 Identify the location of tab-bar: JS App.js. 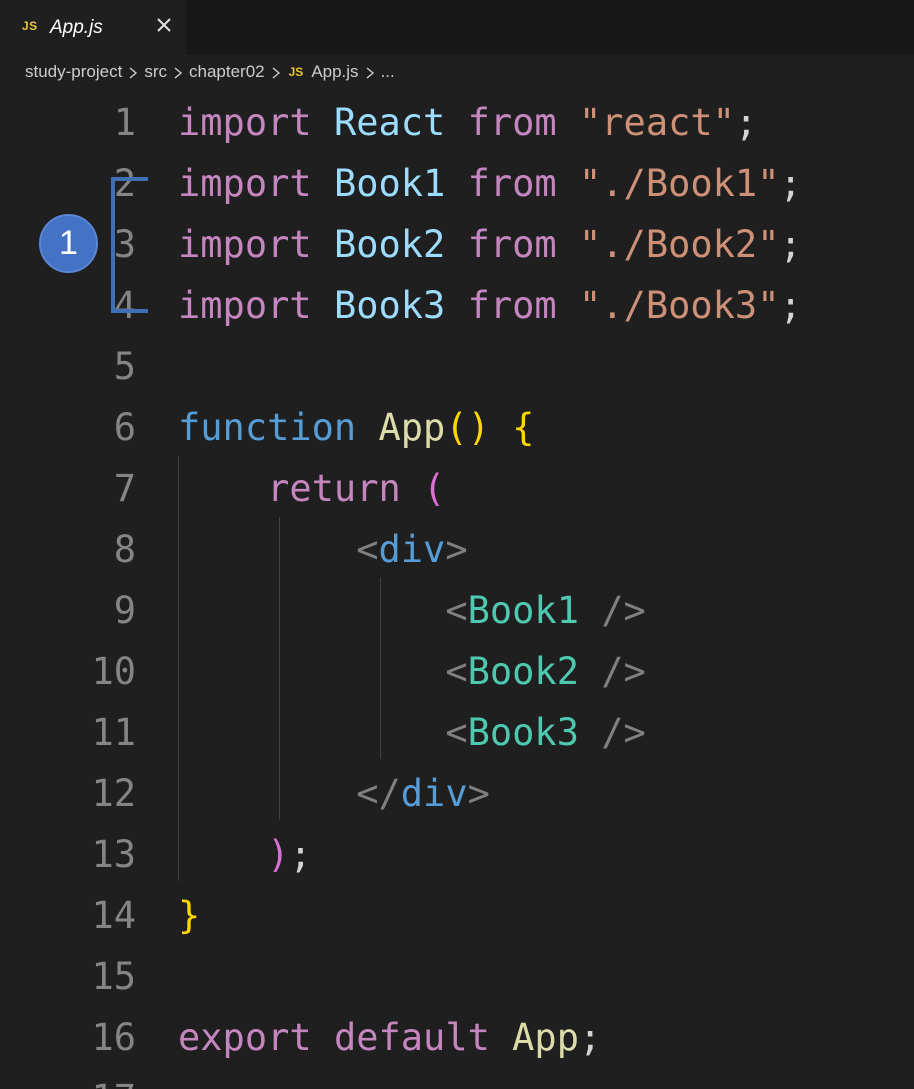
(457, 27).